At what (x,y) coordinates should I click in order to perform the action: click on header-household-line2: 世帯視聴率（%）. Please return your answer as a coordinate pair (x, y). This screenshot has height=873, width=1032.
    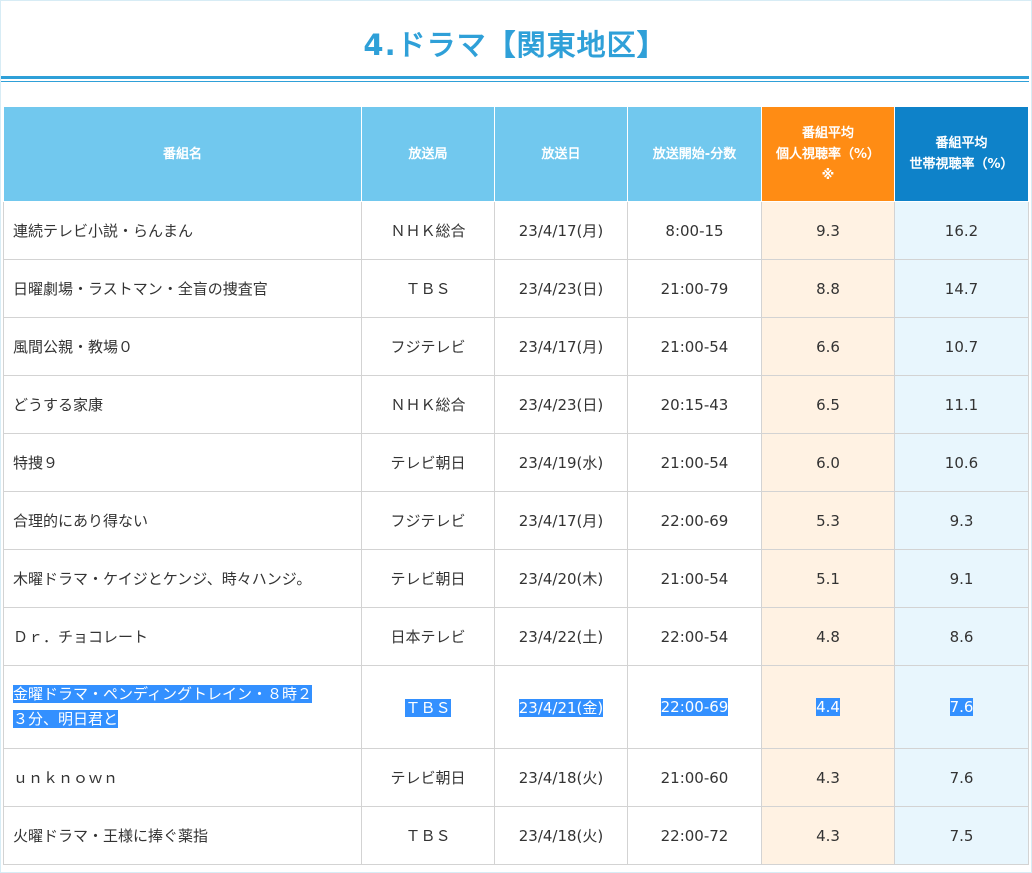
    Looking at the image, I should click on (961, 164).